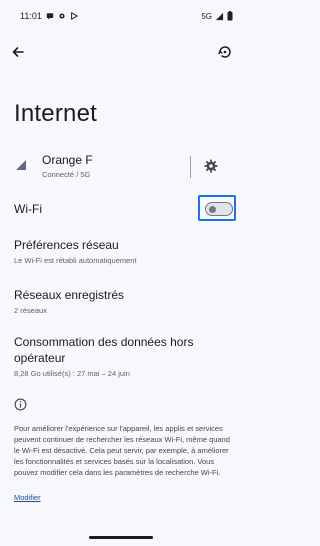  Describe the element at coordinates (225, 52) in the screenshot. I see `help-icon` at that location.